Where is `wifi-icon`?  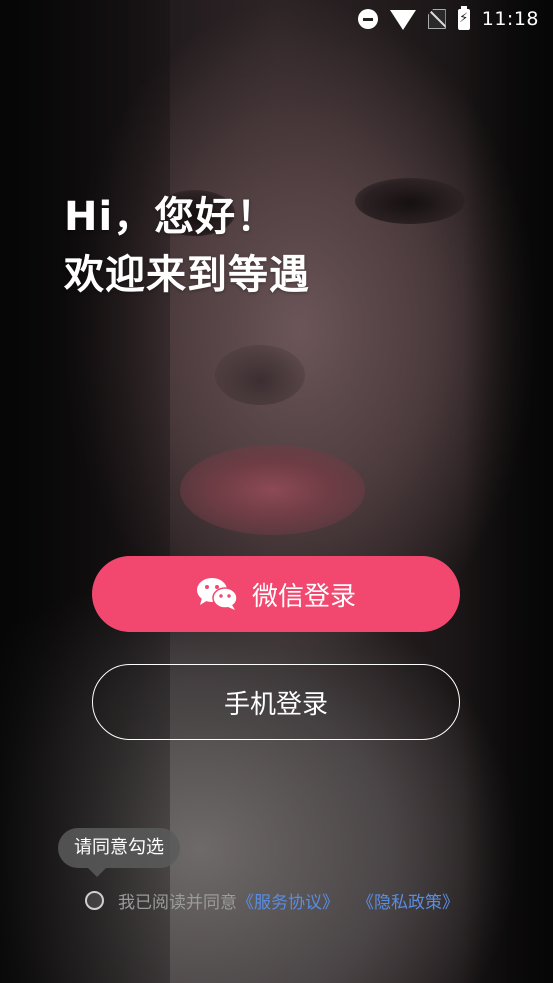 wifi-icon is located at coordinates (402, 20).